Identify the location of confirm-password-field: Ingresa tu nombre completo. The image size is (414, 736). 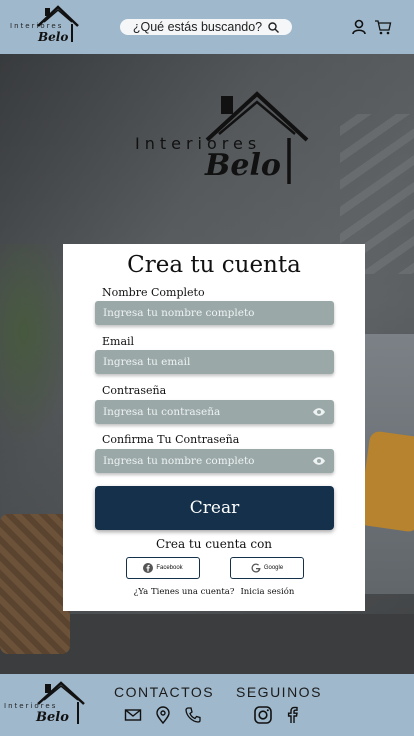
(214, 461).